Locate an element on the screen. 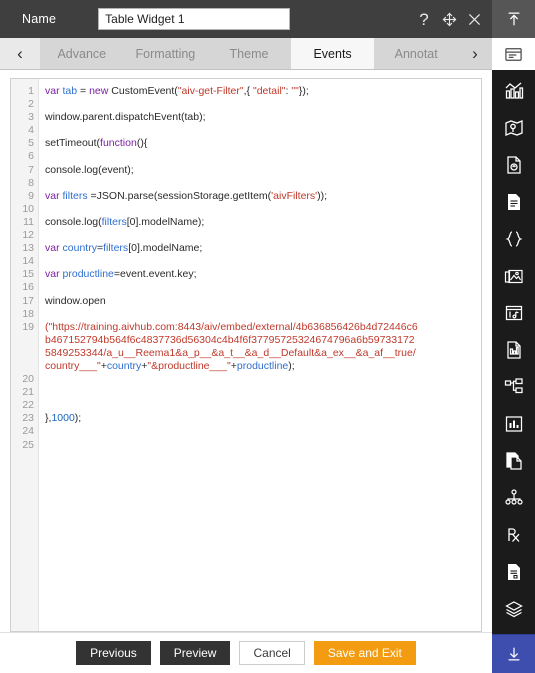 This screenshot has height=673, width=535. code-line-13: var country=filters[0].modelName; is located at coordinates (124, 248).